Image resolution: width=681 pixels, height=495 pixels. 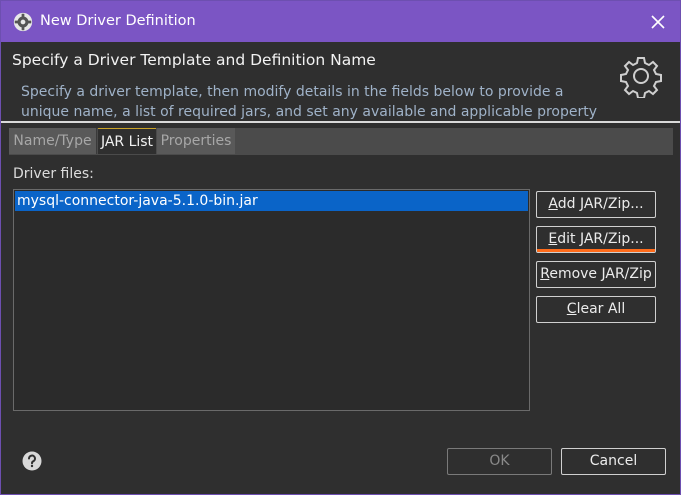 What do you see at coordinates (571, 309) in the screenshot?
I see `clear-all-mnemonic: C` at bounding box center [571, 309].